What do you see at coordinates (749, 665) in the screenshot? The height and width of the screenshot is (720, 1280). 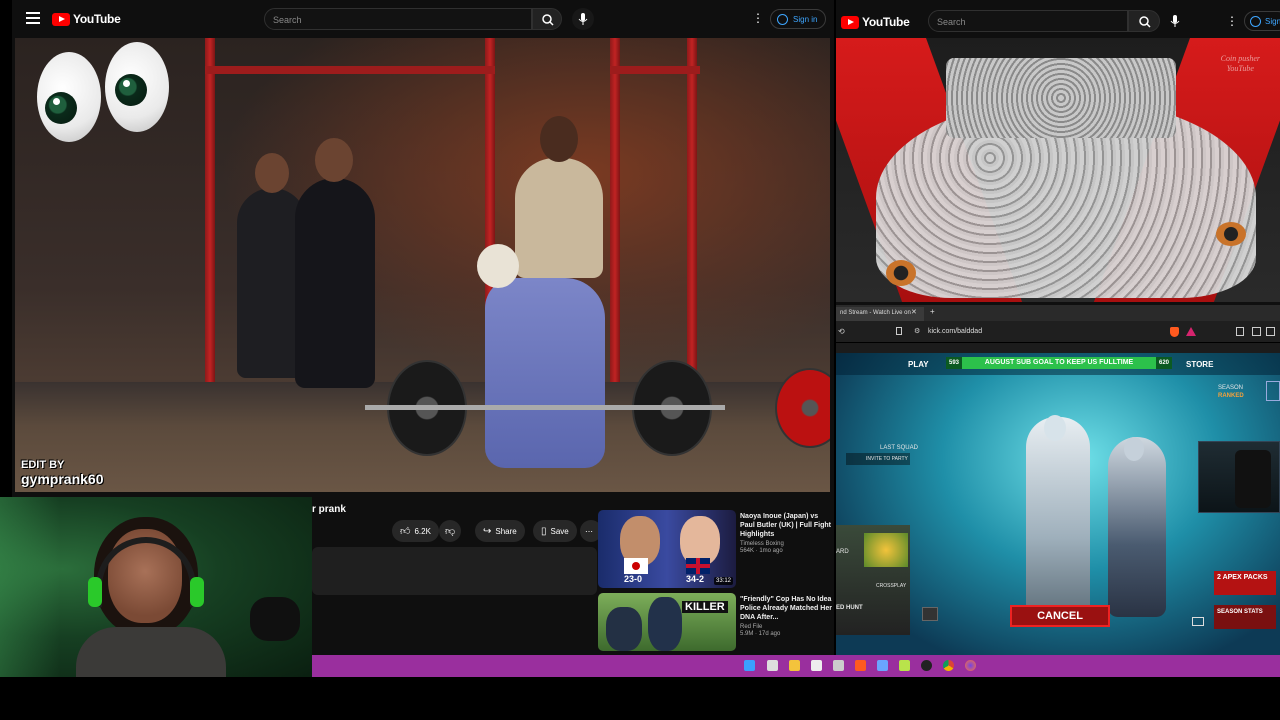 I see `windows-start-icon` at bounding box center [749, 665].